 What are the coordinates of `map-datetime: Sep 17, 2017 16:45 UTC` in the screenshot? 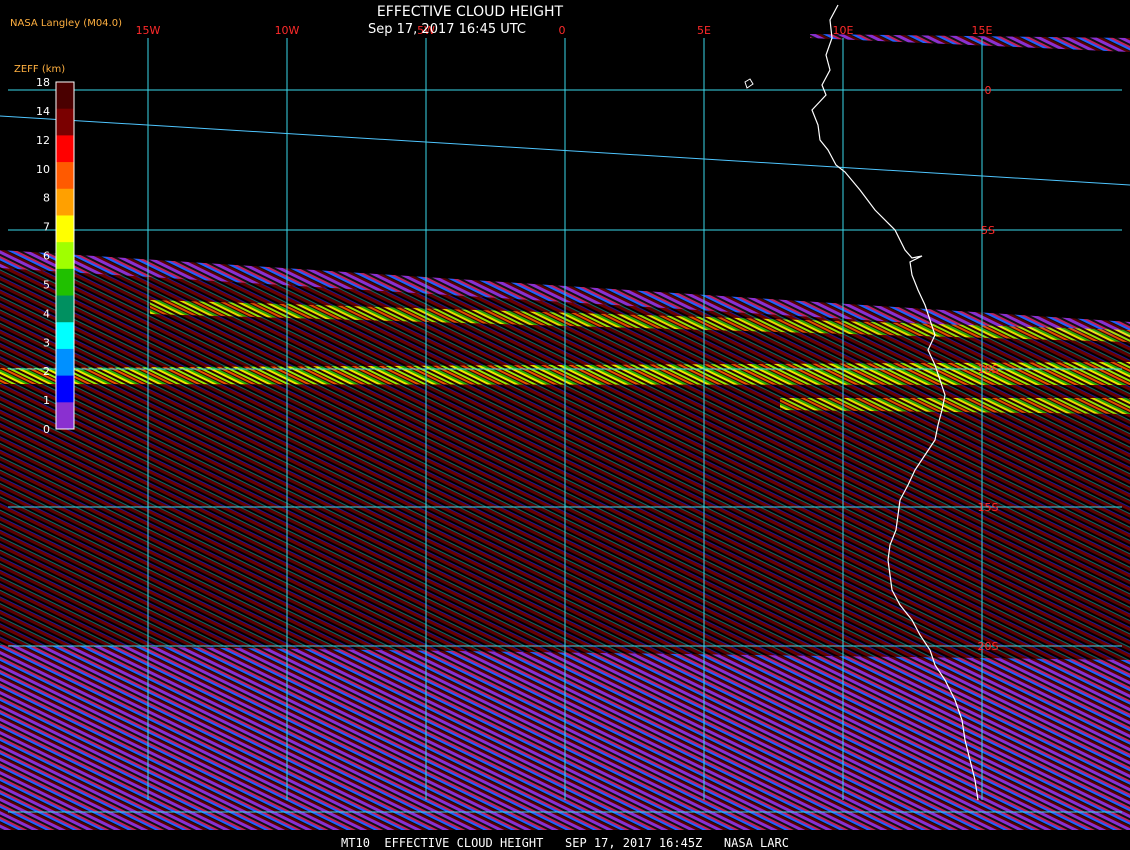 It's located at (447, 29).